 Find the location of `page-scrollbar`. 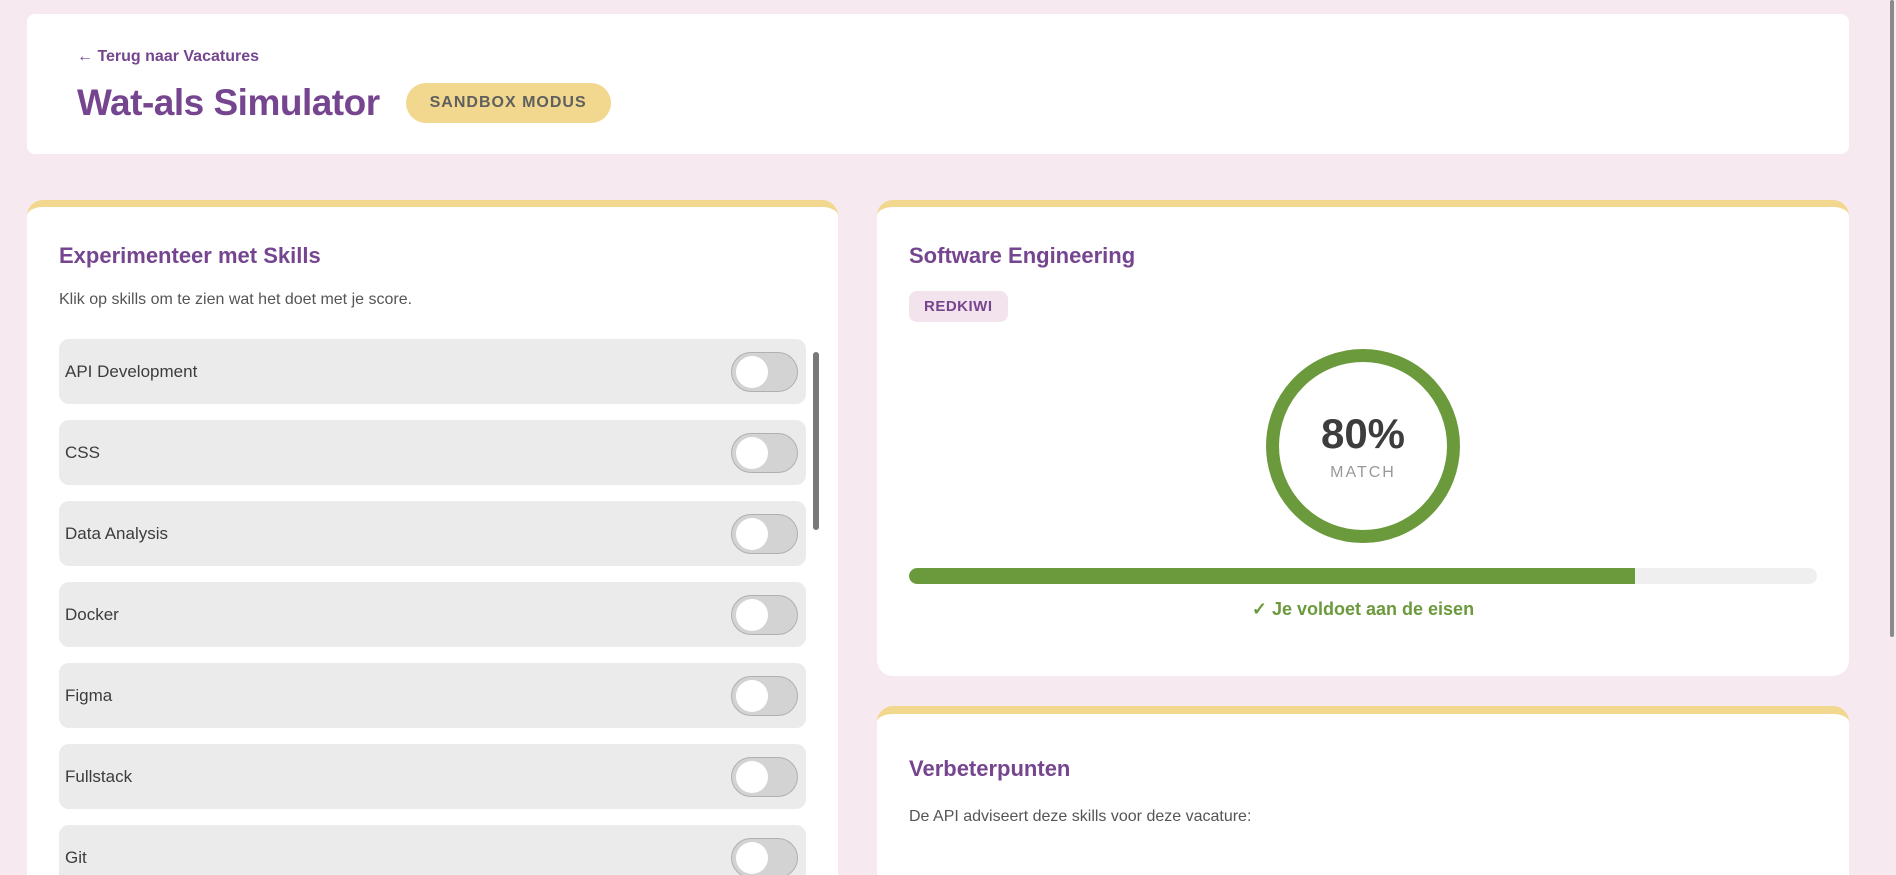

page-scrollbar is located at coordinates (1892, 318).